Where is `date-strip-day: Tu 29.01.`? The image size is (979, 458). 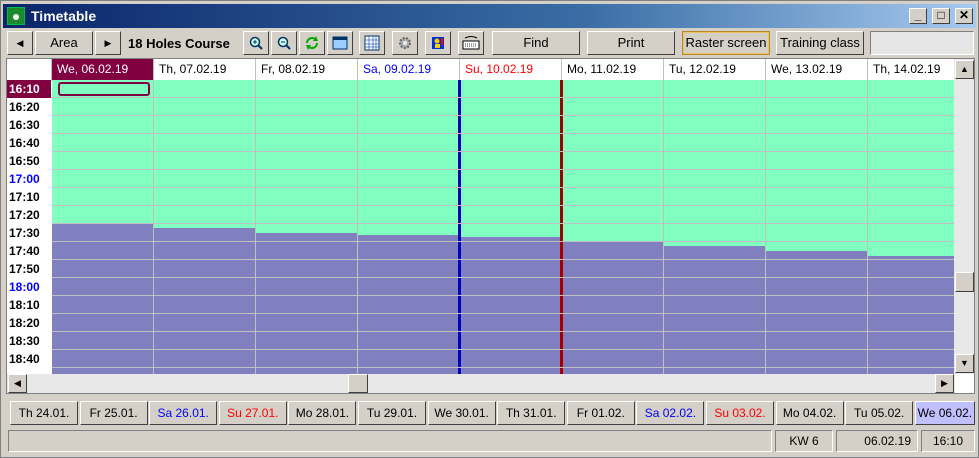 date-strip-day: Tu 29.01. is located at coordinates (392, 413).